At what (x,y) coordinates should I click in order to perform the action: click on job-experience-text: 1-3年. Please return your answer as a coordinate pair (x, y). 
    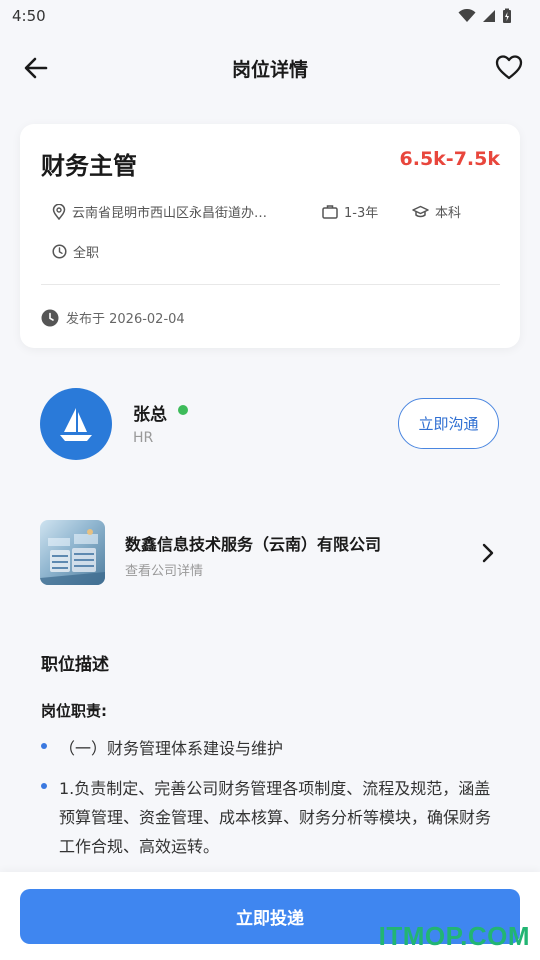
    Looking at the image, I should click on (361, 213).